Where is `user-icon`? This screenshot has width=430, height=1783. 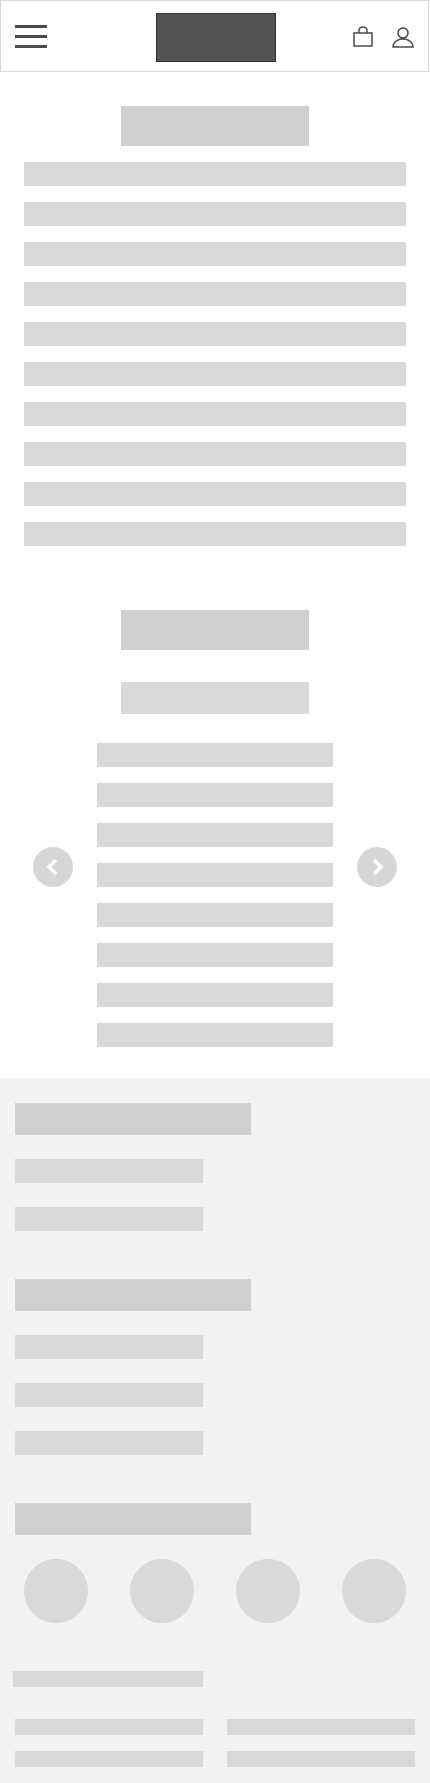
user-icon is located at coordinates (403, 37).